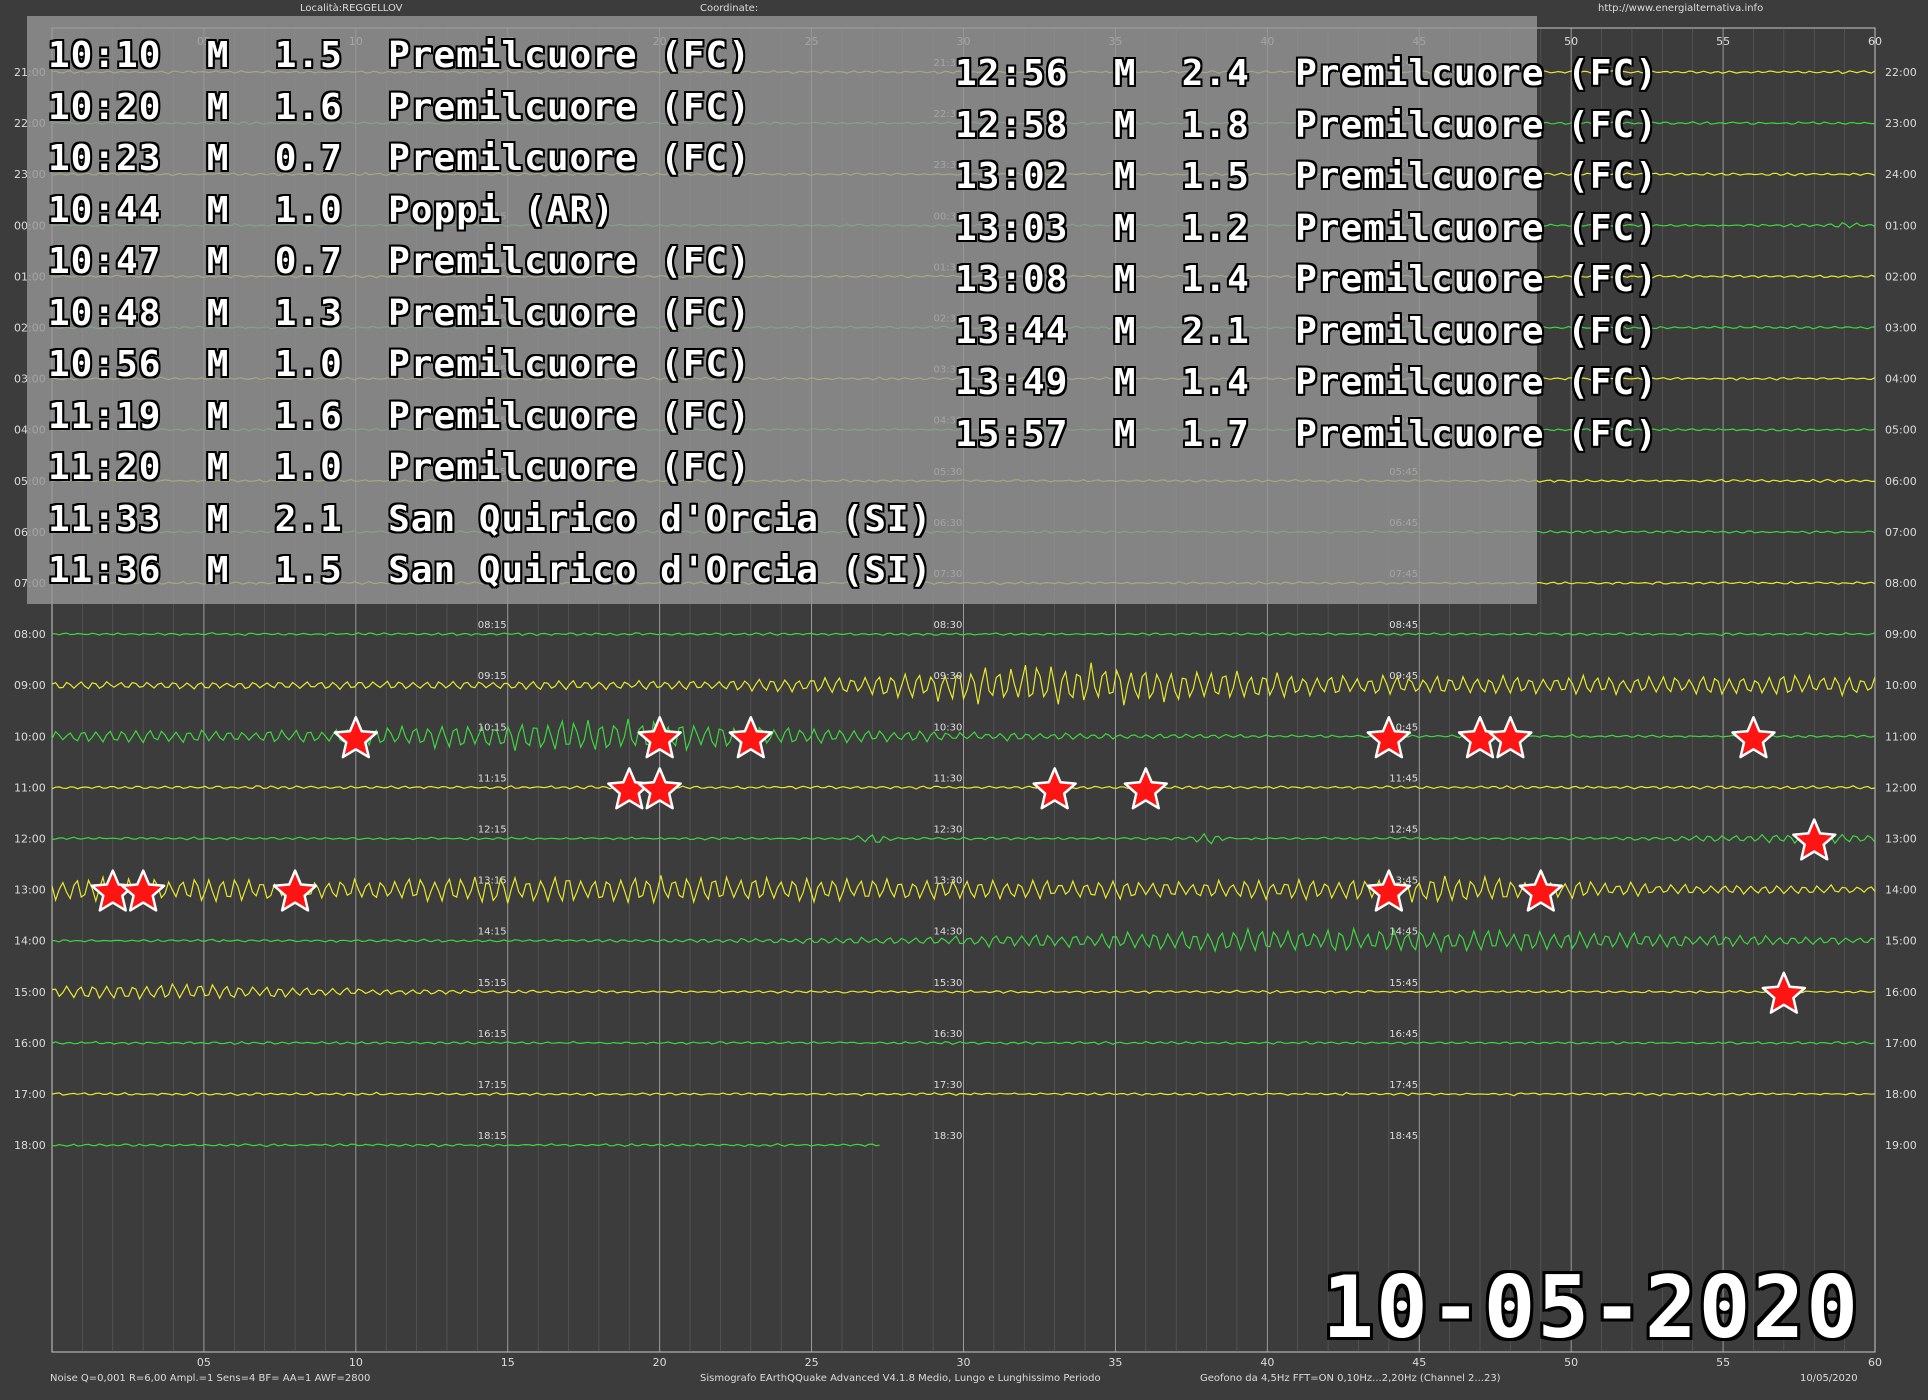  I want to click on quarter-label-45: 14:45, so click(1403, 932).